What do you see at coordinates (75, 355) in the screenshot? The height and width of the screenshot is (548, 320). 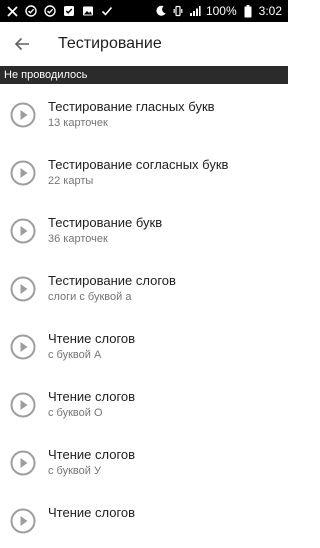 I see `list-item-subtitle: с буквой А` at bounding box center [75, 355].